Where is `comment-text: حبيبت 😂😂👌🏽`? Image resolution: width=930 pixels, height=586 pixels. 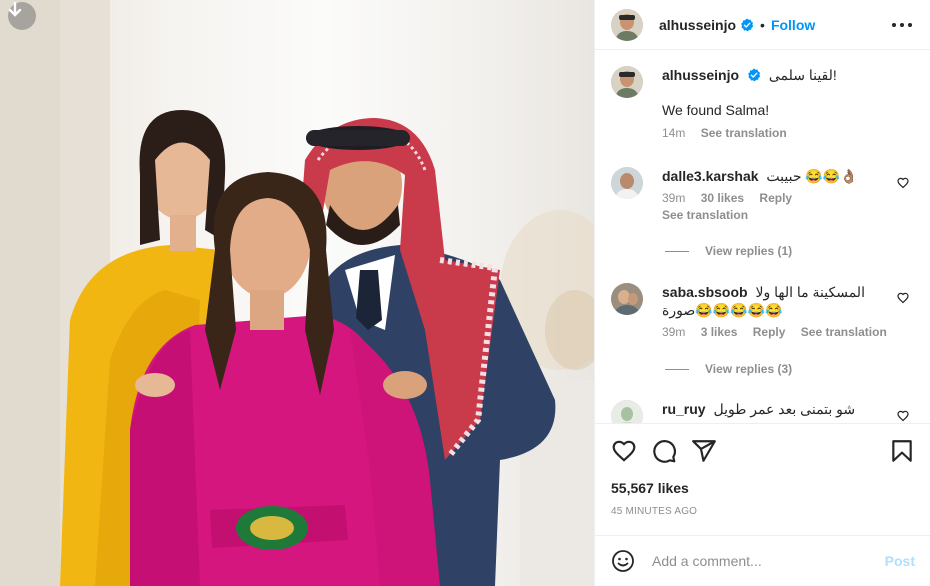
comment-text: حبيبت 😂😂👌🏽 is located at coordinates (812, 176).